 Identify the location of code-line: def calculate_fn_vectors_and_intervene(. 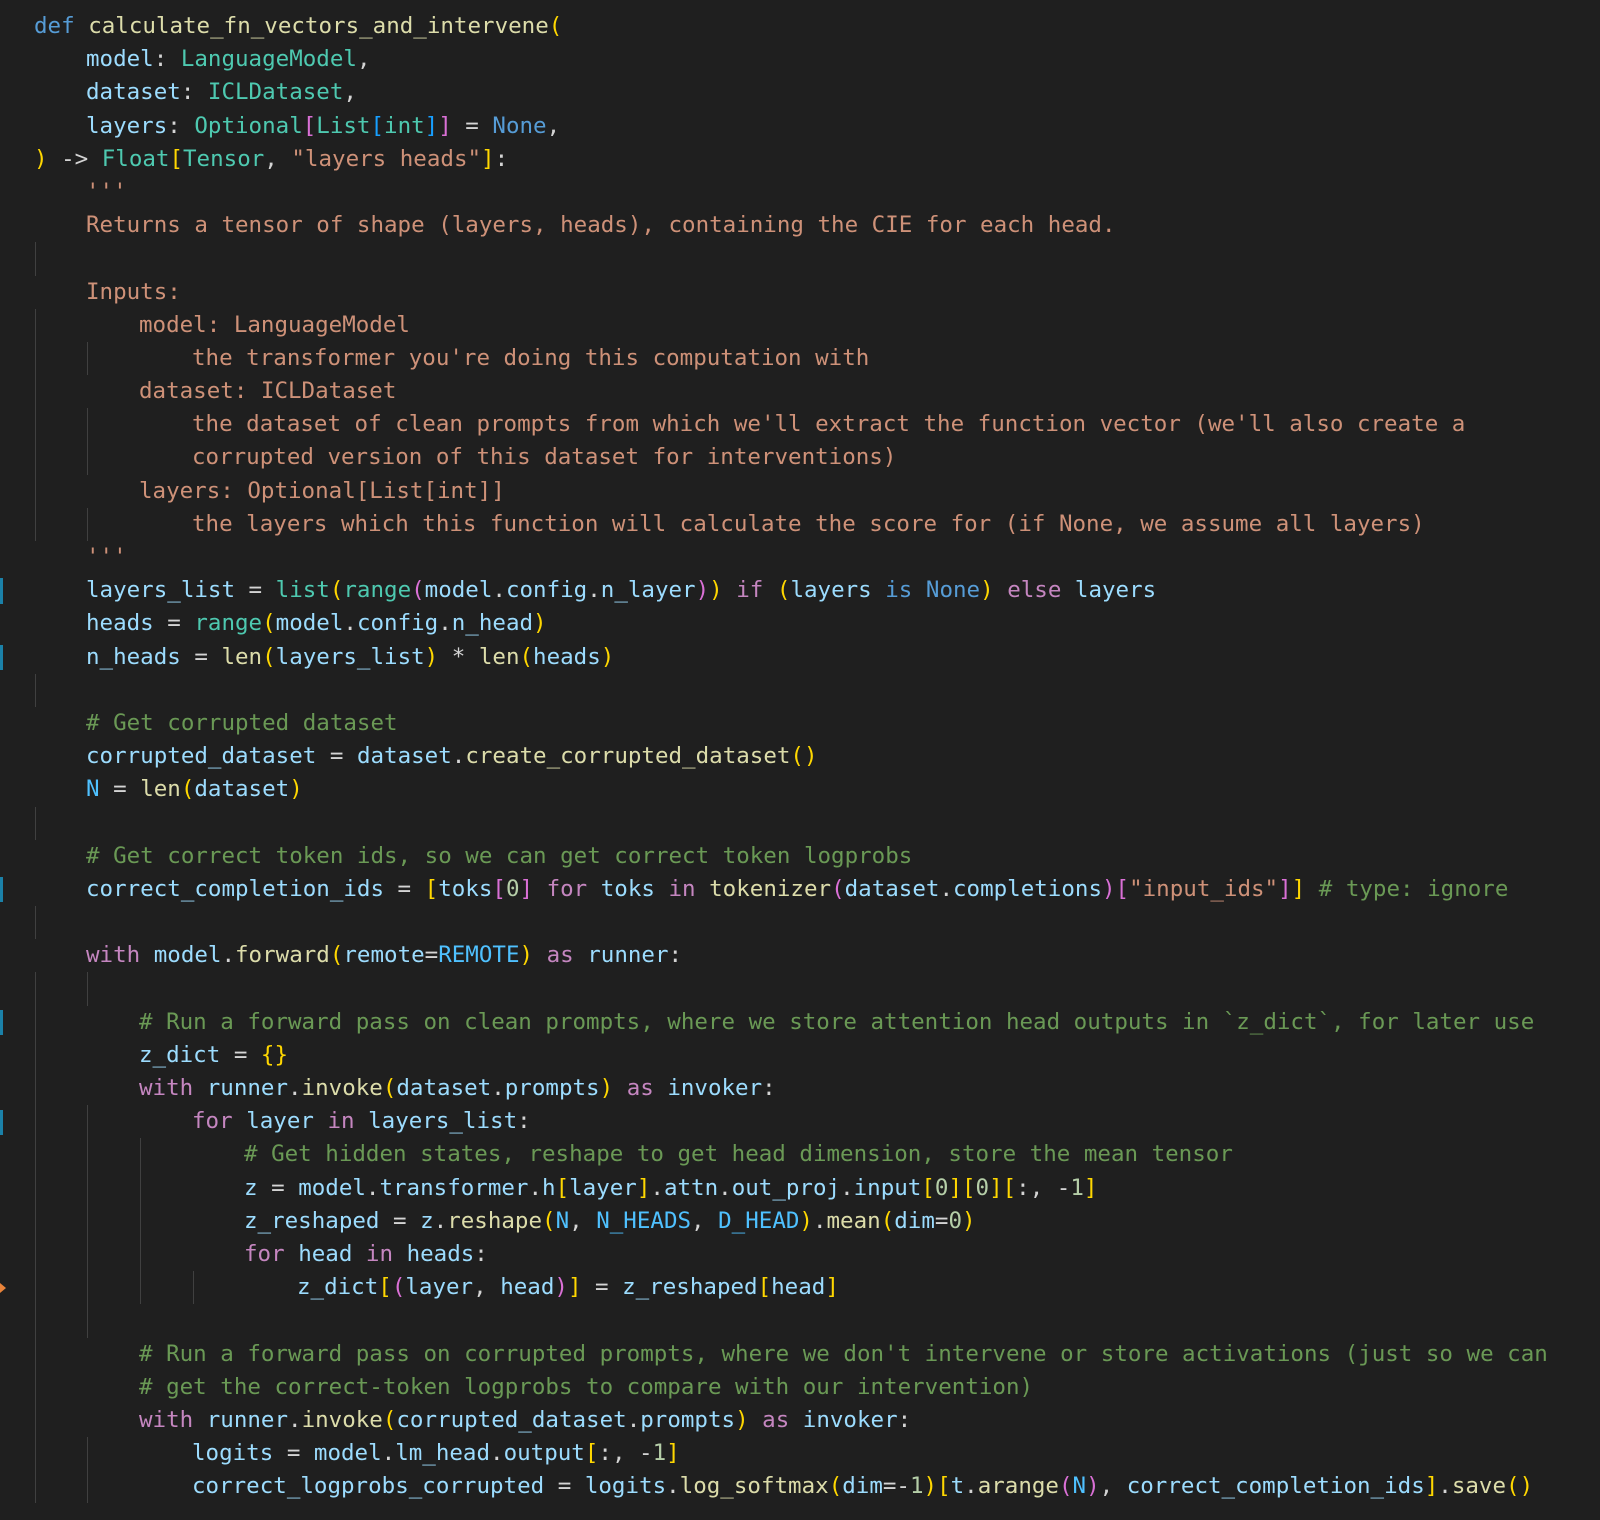
(800, 26).